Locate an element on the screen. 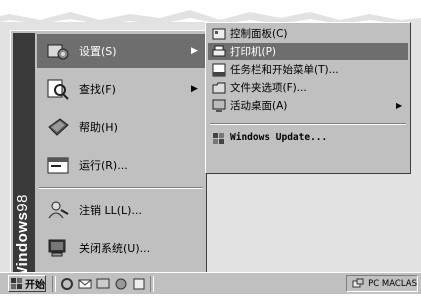 This screenshot has width=421, height=308. logoff-icon is located at coordinates (58, 210).